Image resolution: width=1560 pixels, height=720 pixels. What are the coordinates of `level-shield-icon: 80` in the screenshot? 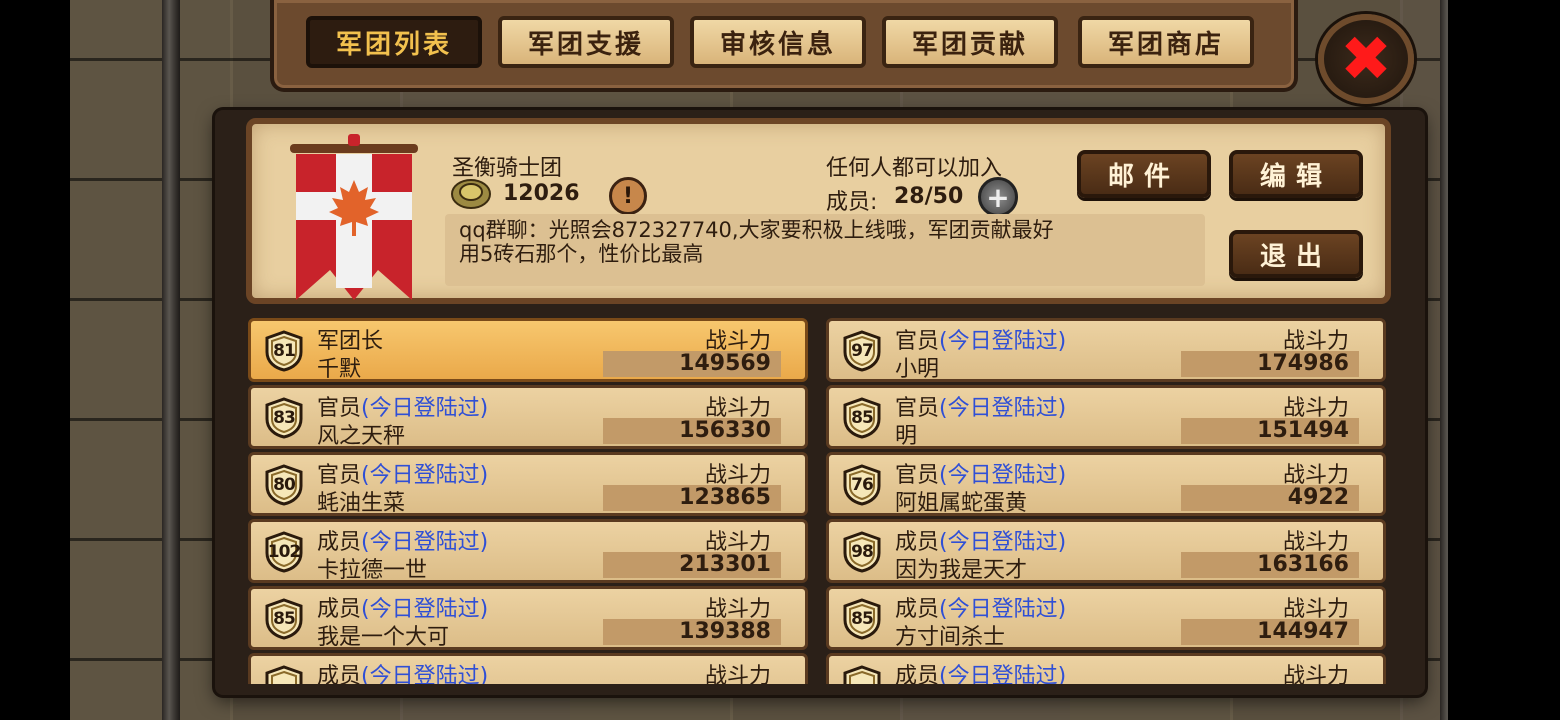 It's located at (284, 485).